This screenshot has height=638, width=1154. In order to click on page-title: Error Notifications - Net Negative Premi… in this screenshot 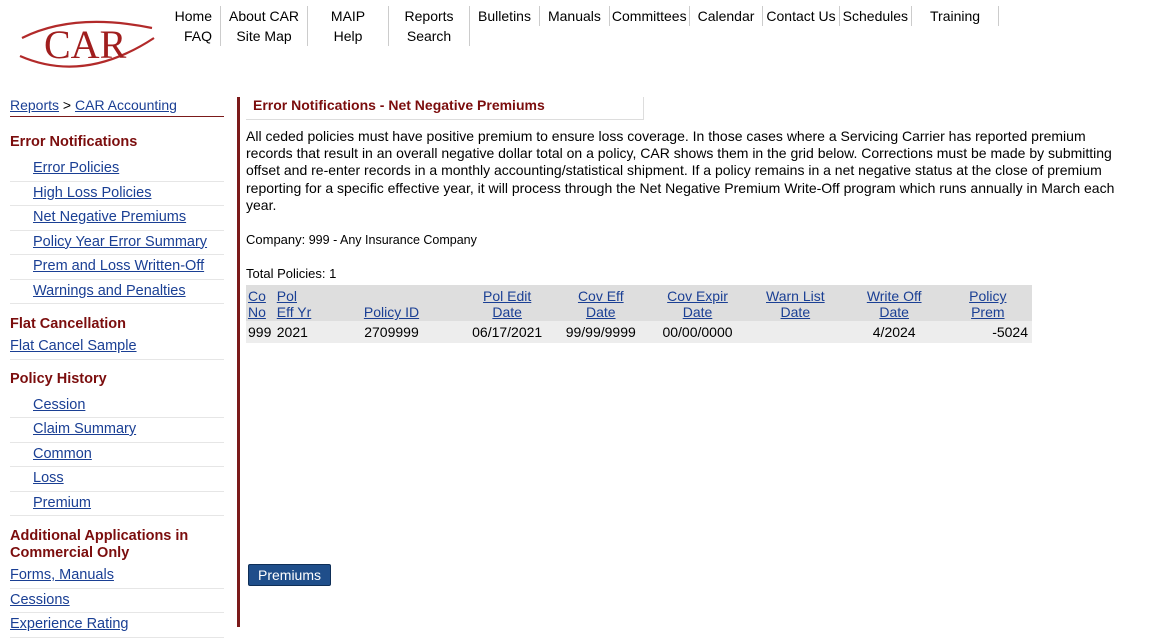, I will do `click(445, 108)`.